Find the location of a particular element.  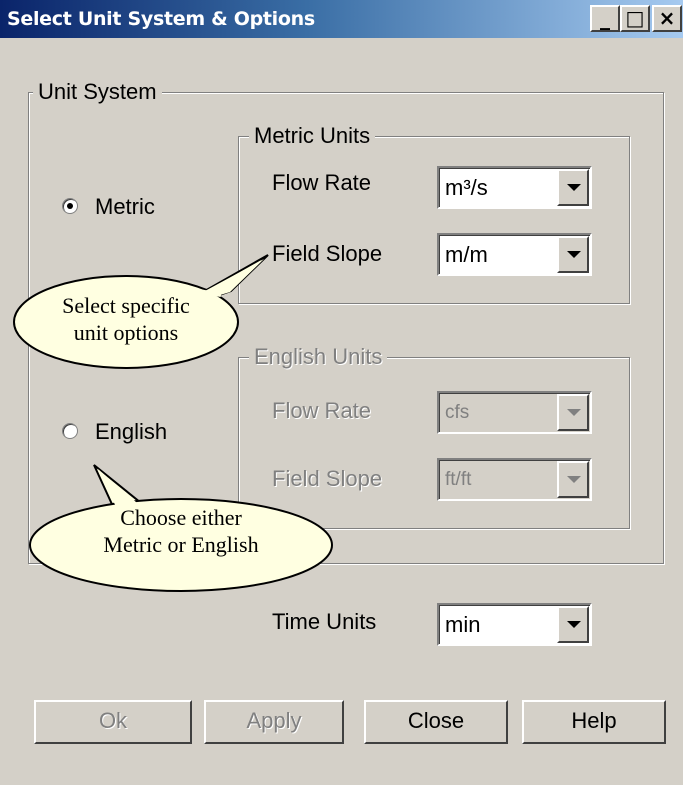

english-flow-rate-value: cfs is located at coordinates (457, 412).